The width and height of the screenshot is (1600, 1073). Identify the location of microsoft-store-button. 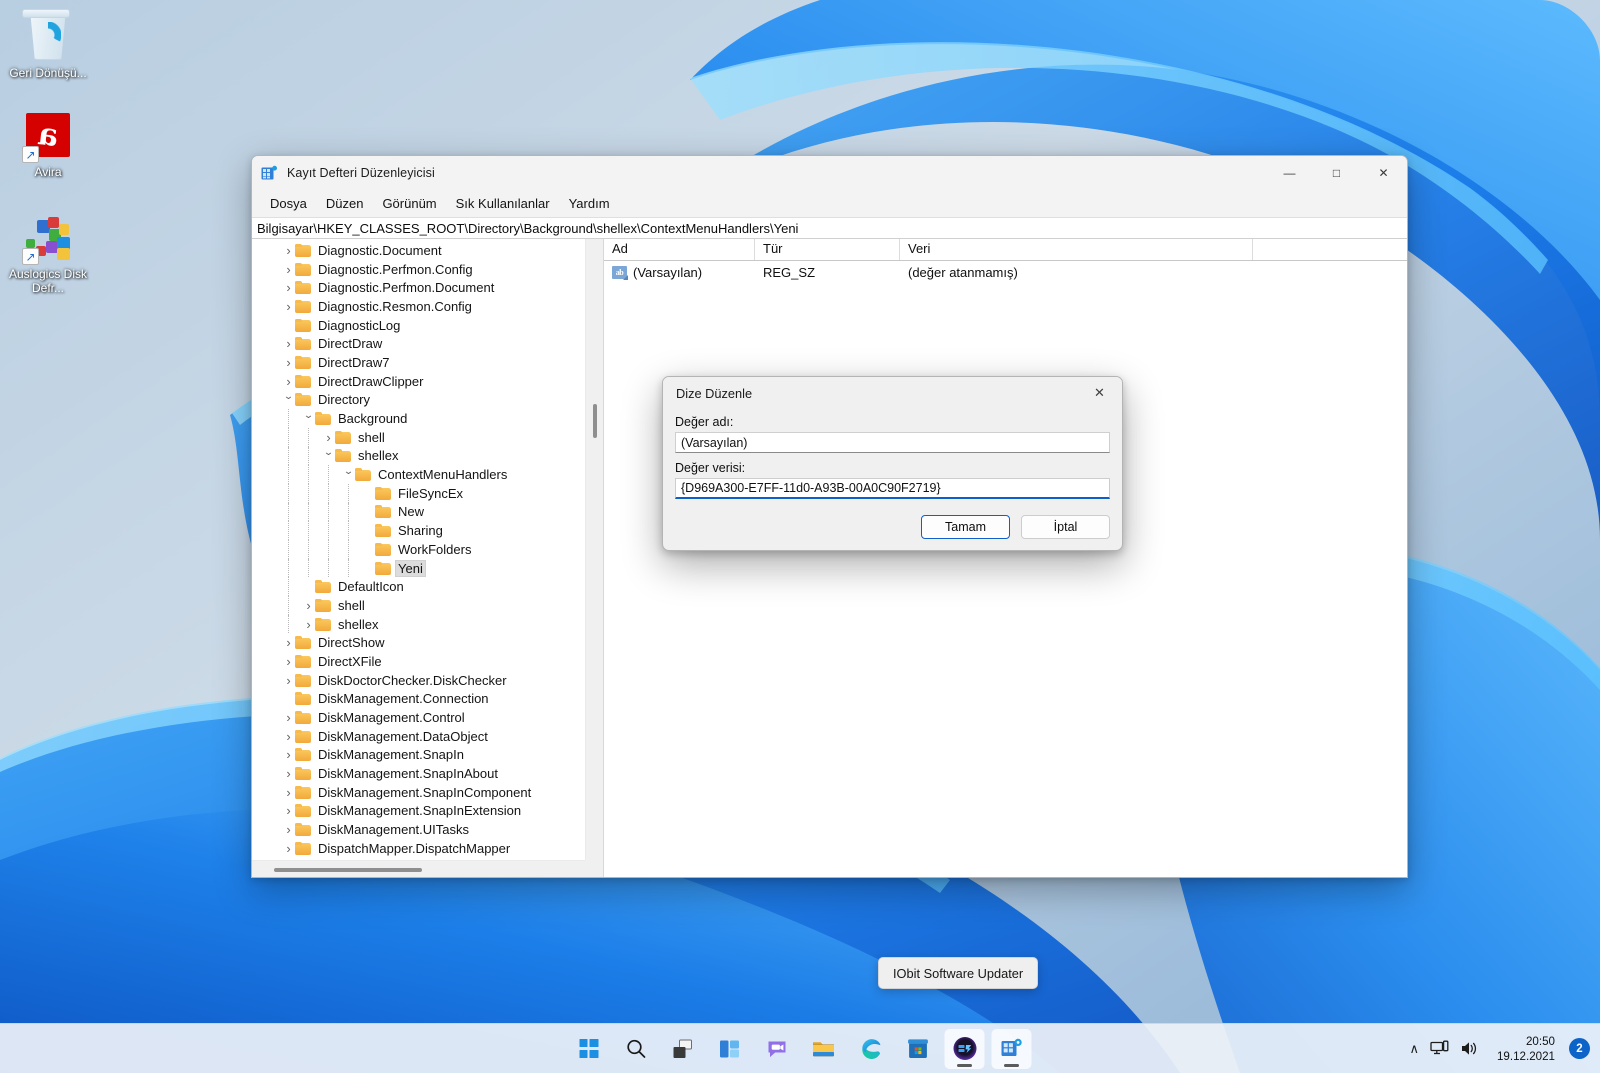
(918, 1049).